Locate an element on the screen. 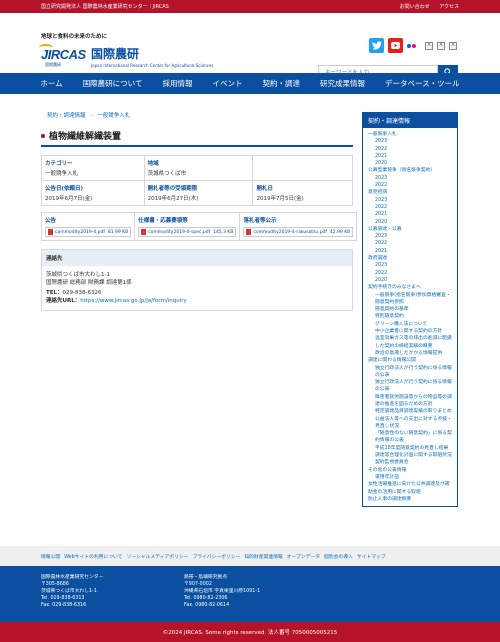  nav-about: 国際農研について is located at coordinates (113, 83).